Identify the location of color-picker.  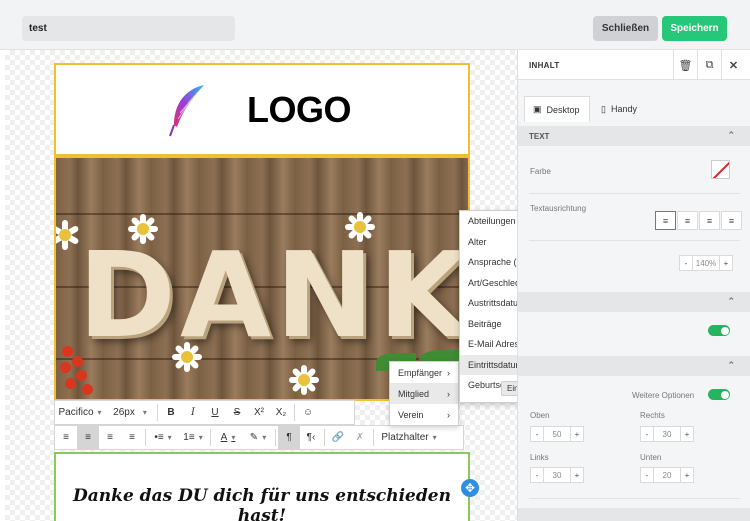
(720, 169).